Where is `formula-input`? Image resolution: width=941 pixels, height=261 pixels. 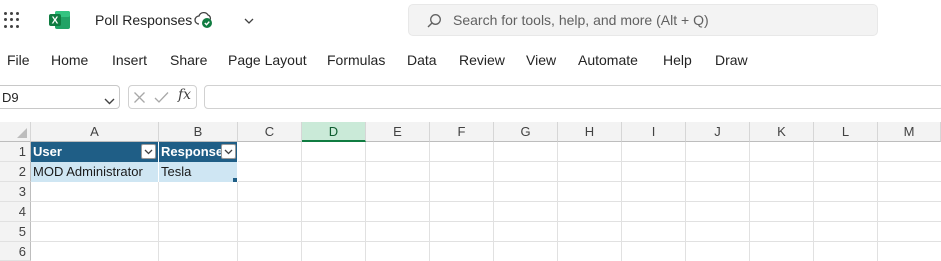 formula-input is located at coordinates (572, 97).